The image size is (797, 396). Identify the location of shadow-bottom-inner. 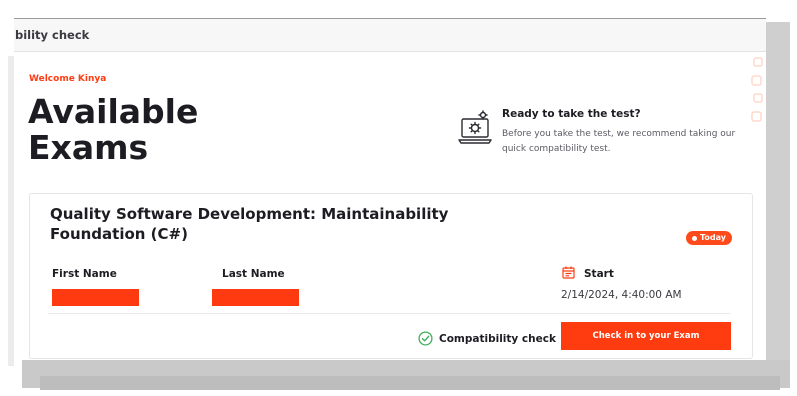
(410, 383).